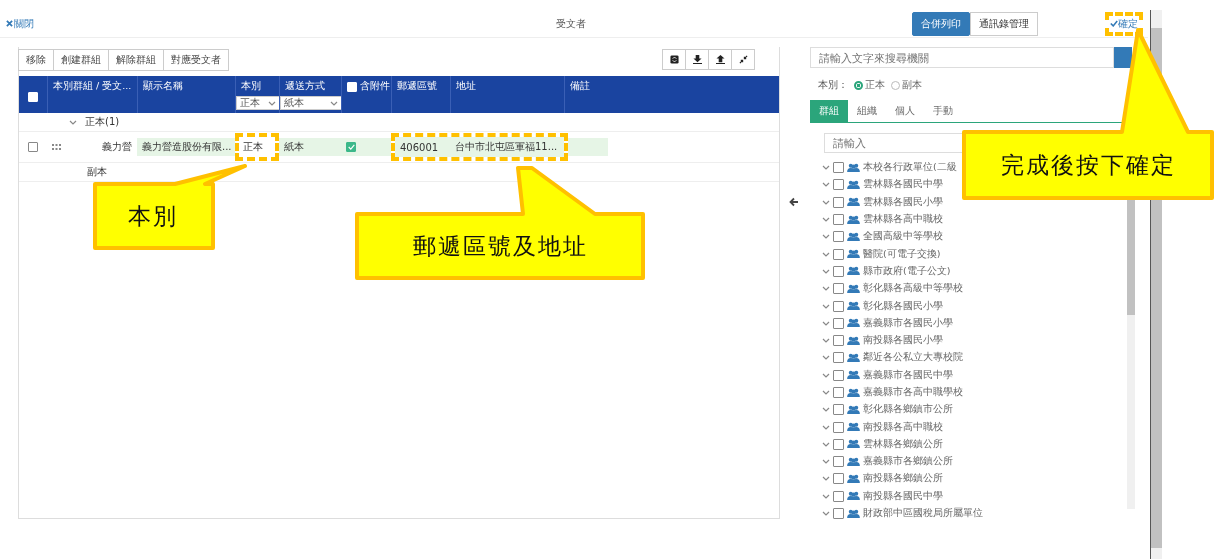 This screenshot has width=1217, height=559. I want to click on close-link: 關閉, so click(20, 23).